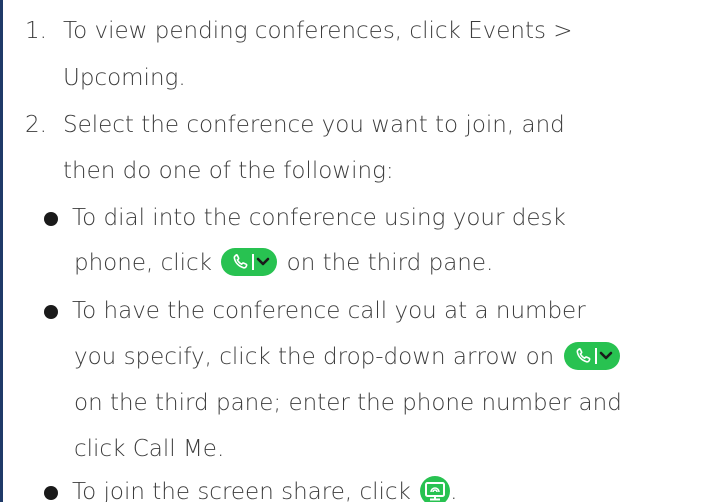 The width and height of the screenshot is (705, 502). What do you see at coordinates (284, 262) in the screenshot?
I see `dial-bullet-line-2: phone, click on the third pane.` at bounding box center [284, 262].